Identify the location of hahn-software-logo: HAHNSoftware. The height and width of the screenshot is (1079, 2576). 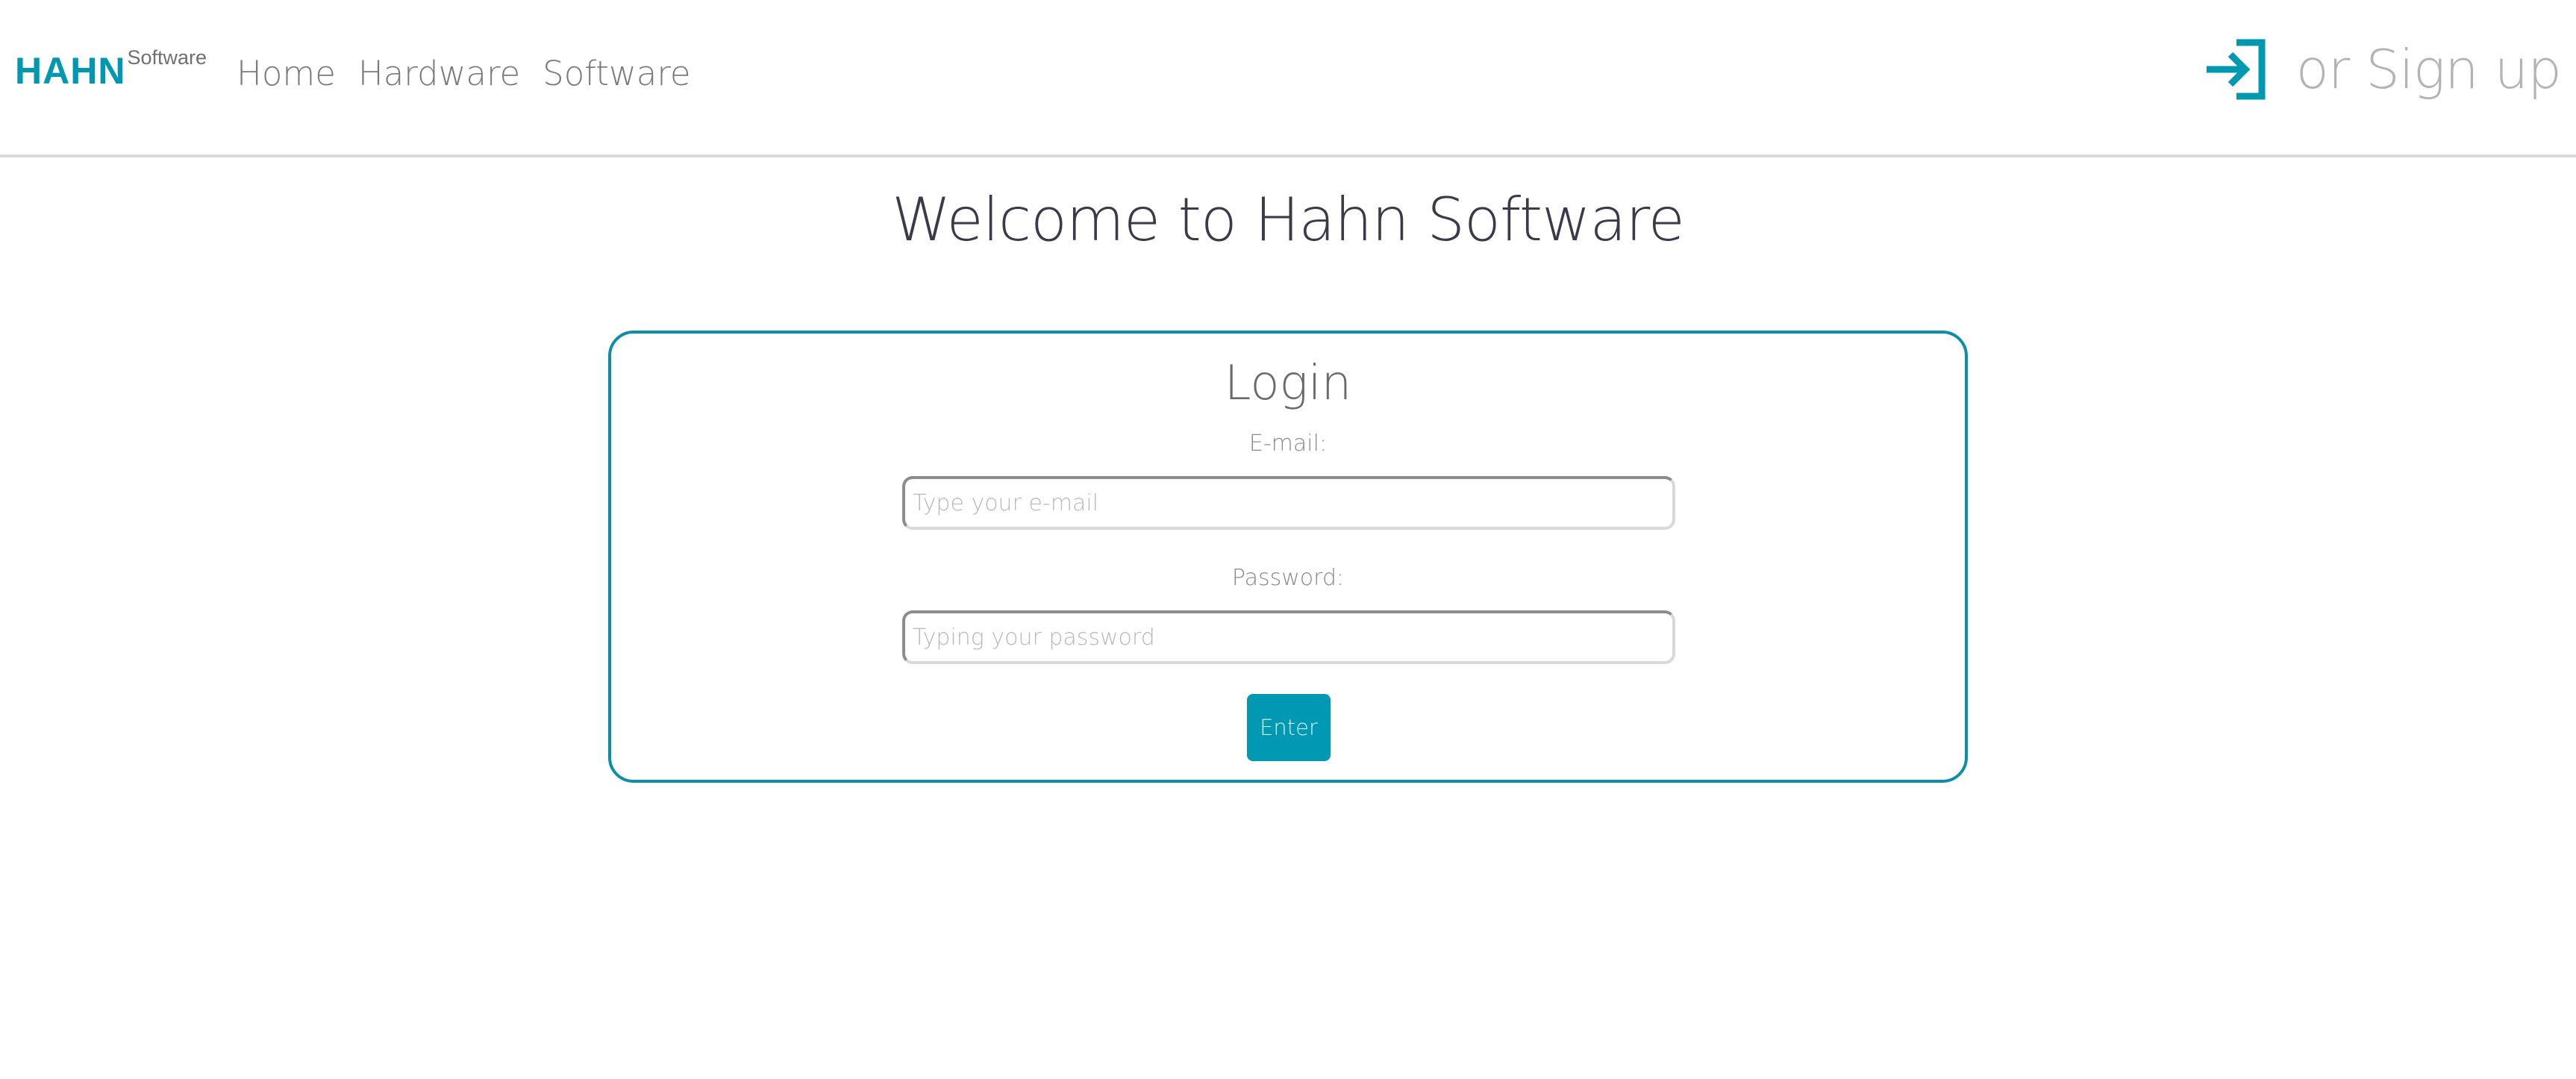
(111, 70).